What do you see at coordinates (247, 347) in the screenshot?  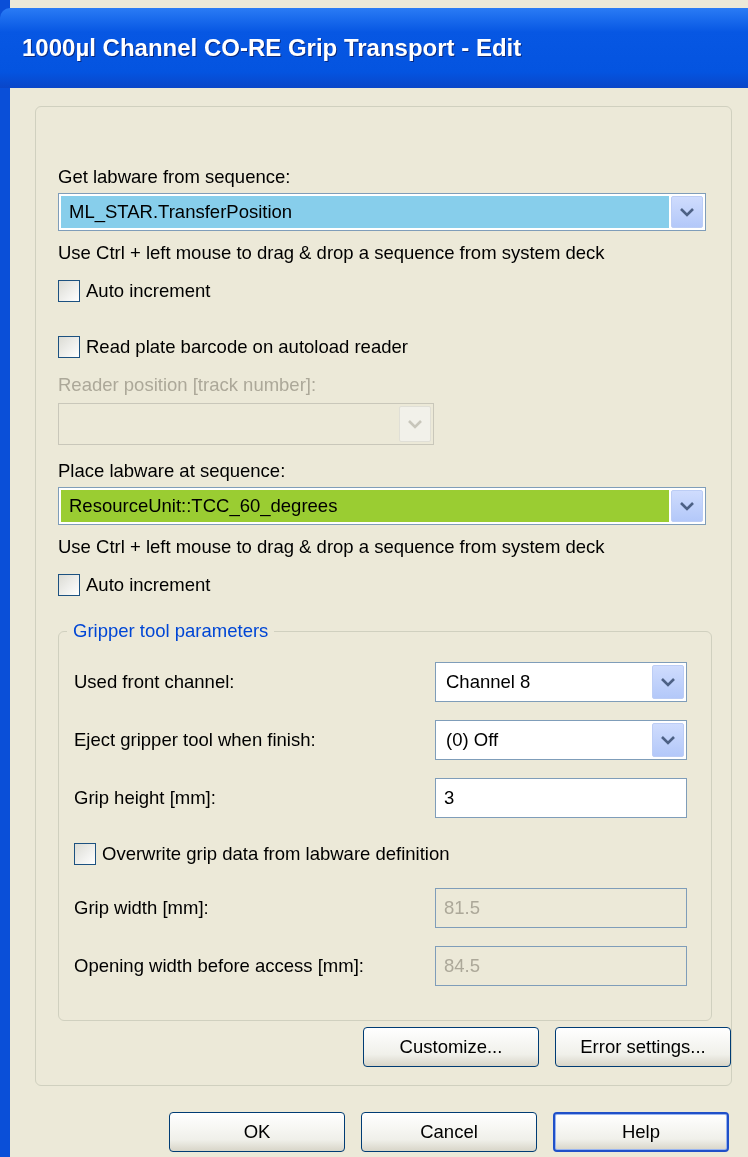 I see `checkbox-label: Read plate barcode on autoload reader` at bounding box center [247, 347].